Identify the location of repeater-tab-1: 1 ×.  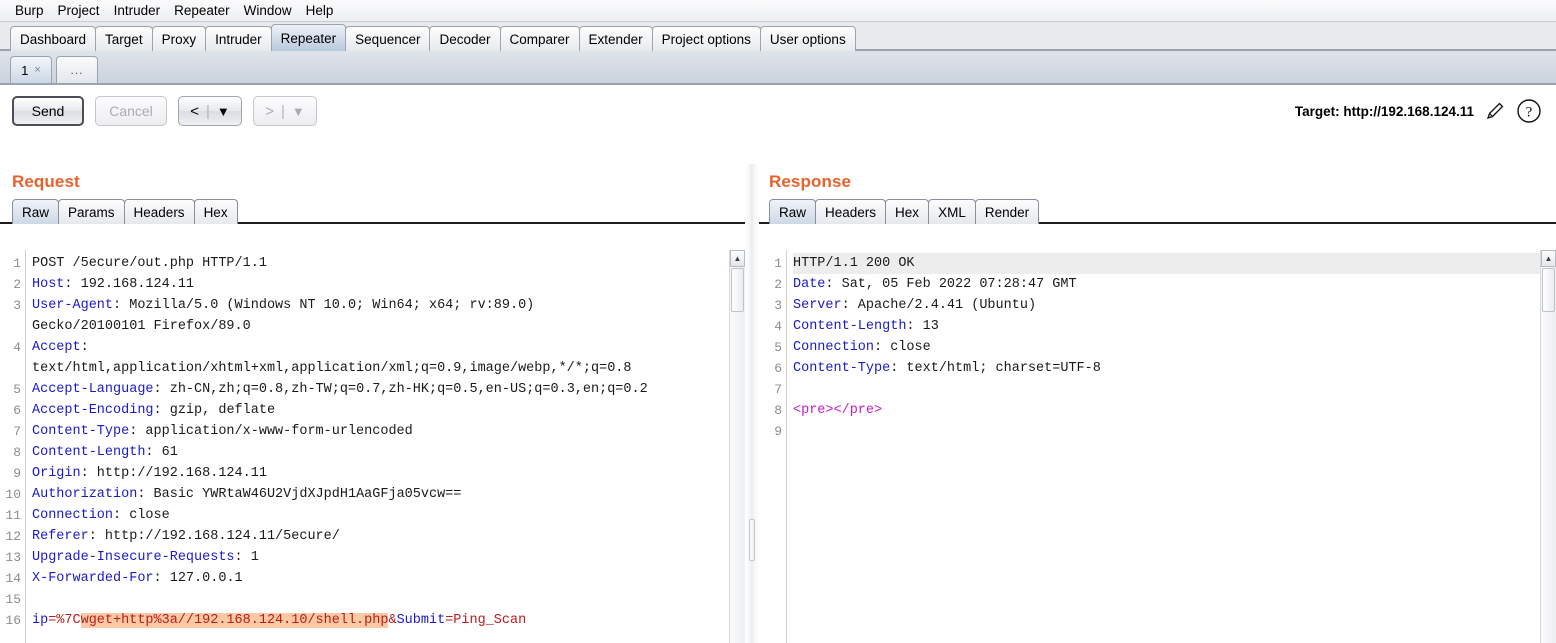
(31, 69).